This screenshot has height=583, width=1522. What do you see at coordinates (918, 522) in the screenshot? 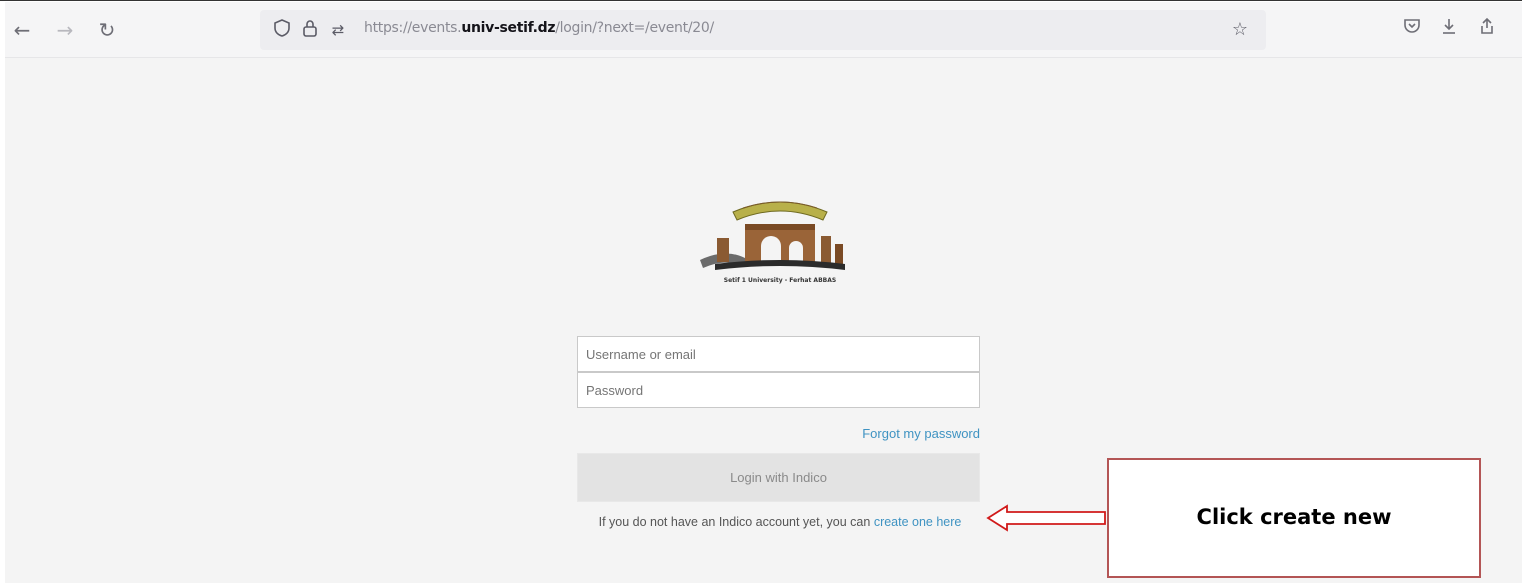
I see `create-account-link: create one here` at bounding box center [918, 522].